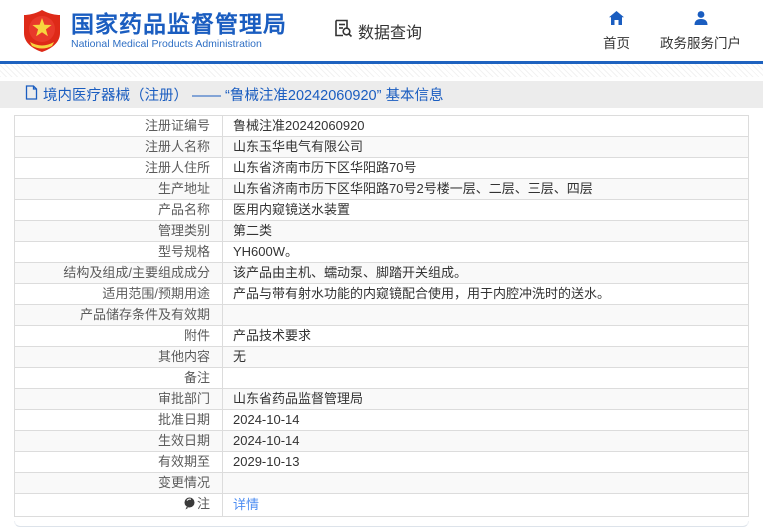 This screenshot has height=530, width=763. What do you see at coordinates (196, 377) in the screenshot?
I see `row-label-text: 备注` at bounding box center [196, 377].